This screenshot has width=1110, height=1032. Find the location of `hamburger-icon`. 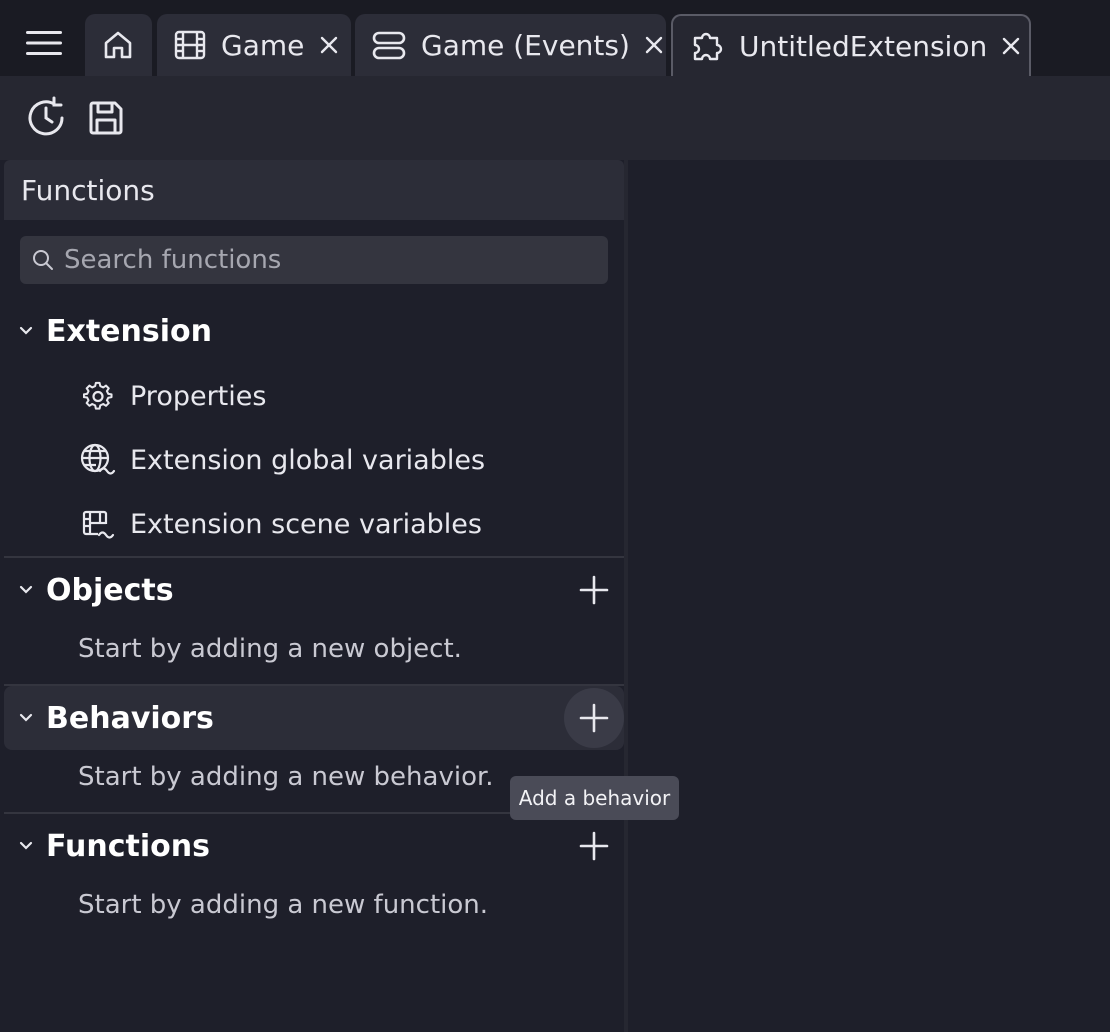

hamburger-icon is located at coordinates (44, 43).